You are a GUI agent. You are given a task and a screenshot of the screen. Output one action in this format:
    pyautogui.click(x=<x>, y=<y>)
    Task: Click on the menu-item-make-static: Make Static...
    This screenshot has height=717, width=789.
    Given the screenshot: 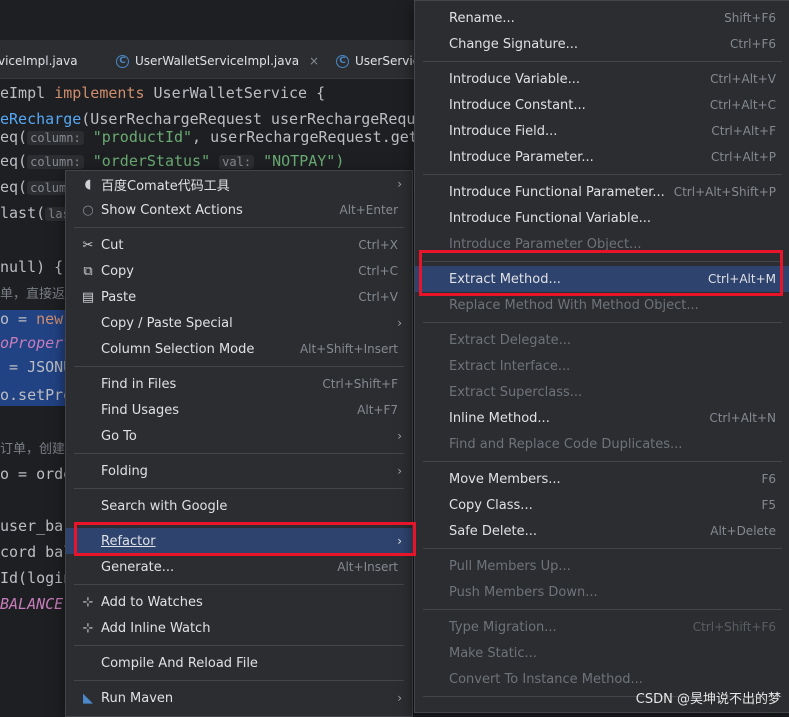 What is the action you would take?
    pyautogui.click(x=602, y=653)
    